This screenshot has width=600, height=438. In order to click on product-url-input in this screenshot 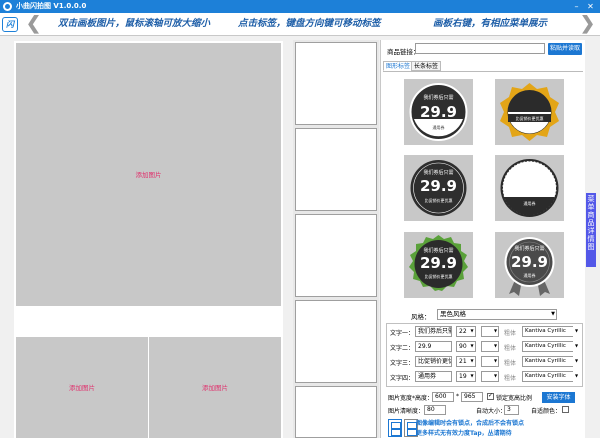, I will do `click(480, 48)`.